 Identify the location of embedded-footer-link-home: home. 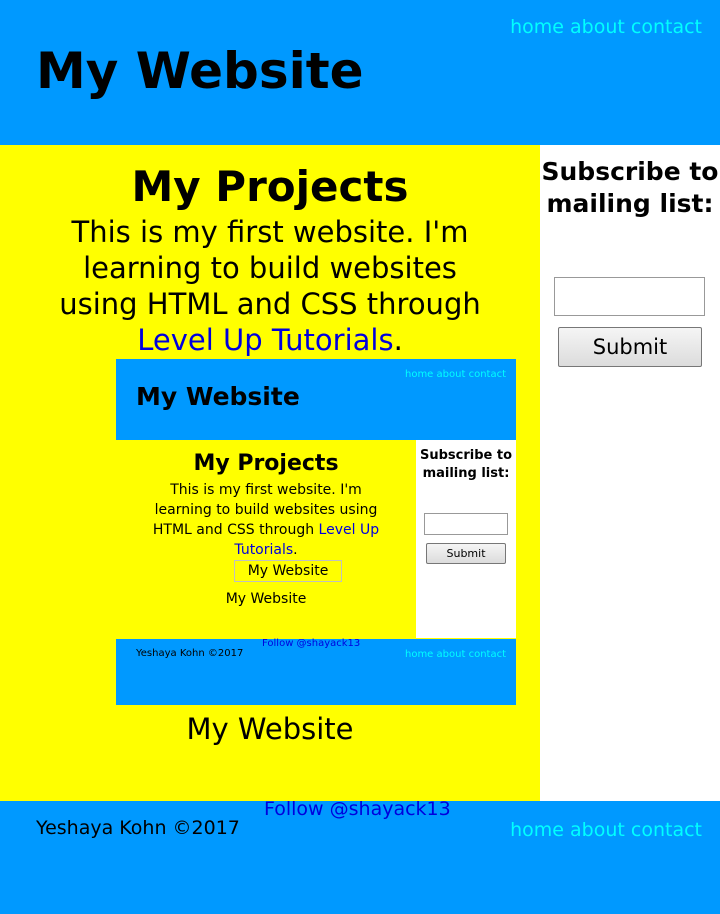
(419, 654).